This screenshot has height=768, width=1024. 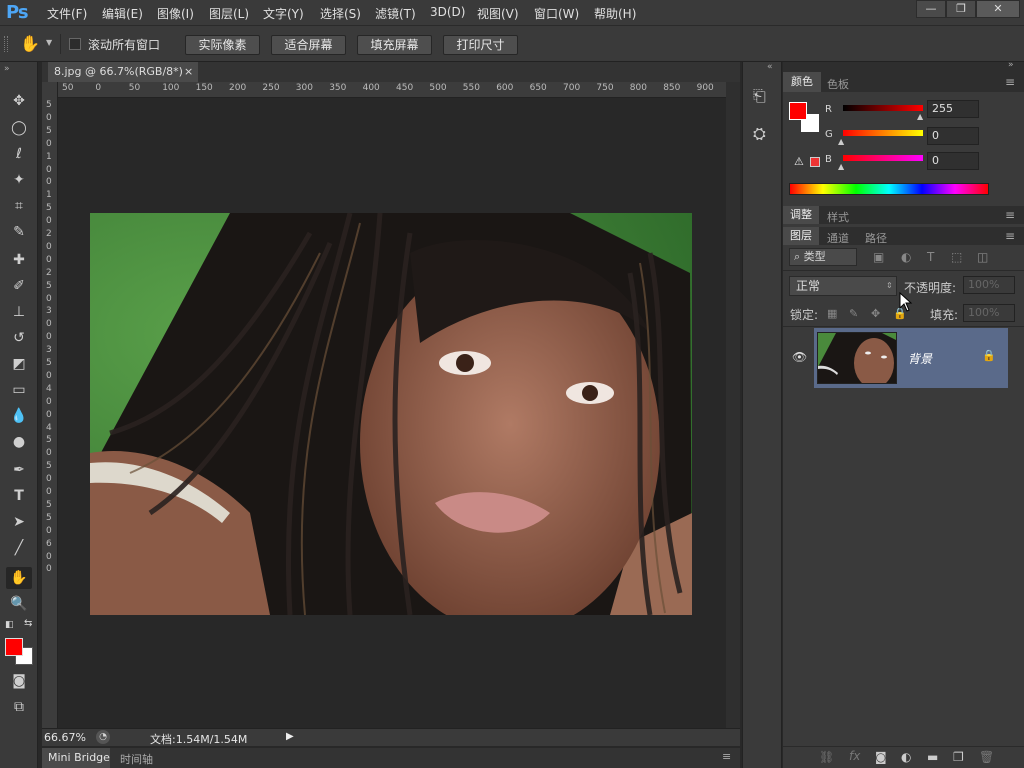 What do you see at coordinates (906, 257) in the screenshot?
I see `adjustment-filter-icon: ◐` at bounding box center [906, 257].